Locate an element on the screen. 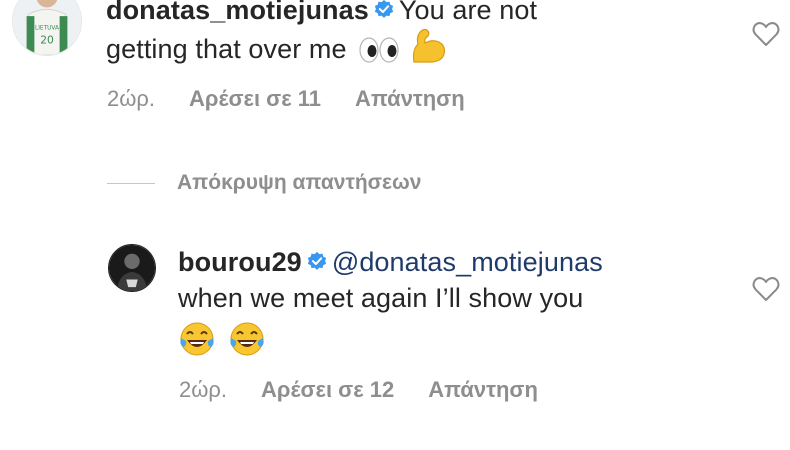 The width and height of the screenshot is (790, 450). comment-text-part1: You are not is located at coordinates (468, 12).